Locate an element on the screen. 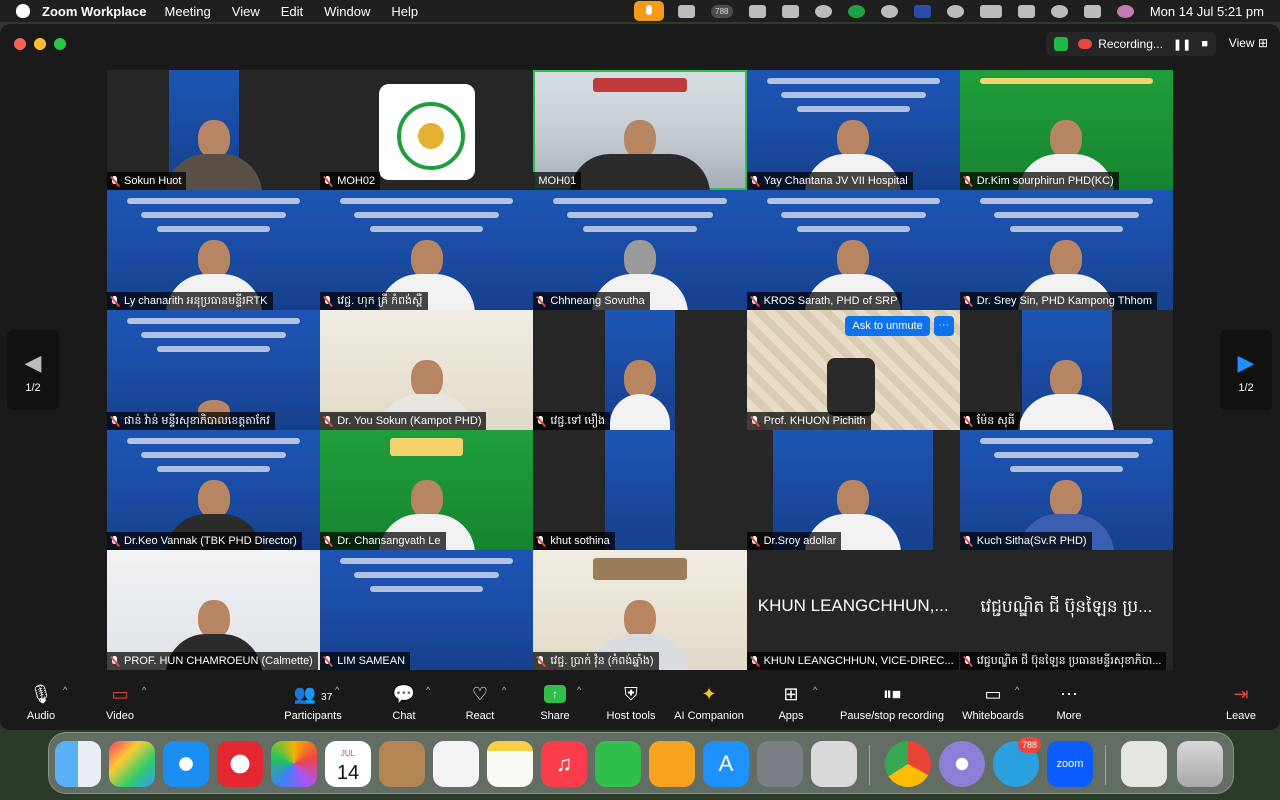 This screenshot has height=800, width=1280. video-tile: Dr. You Sokun (Kampot PHD) is located at coordinates (427, 370).